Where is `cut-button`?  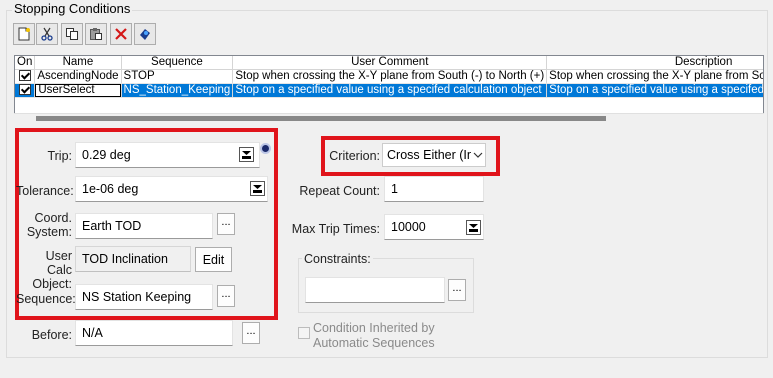 cut-button is located at coordinates (47, 34).